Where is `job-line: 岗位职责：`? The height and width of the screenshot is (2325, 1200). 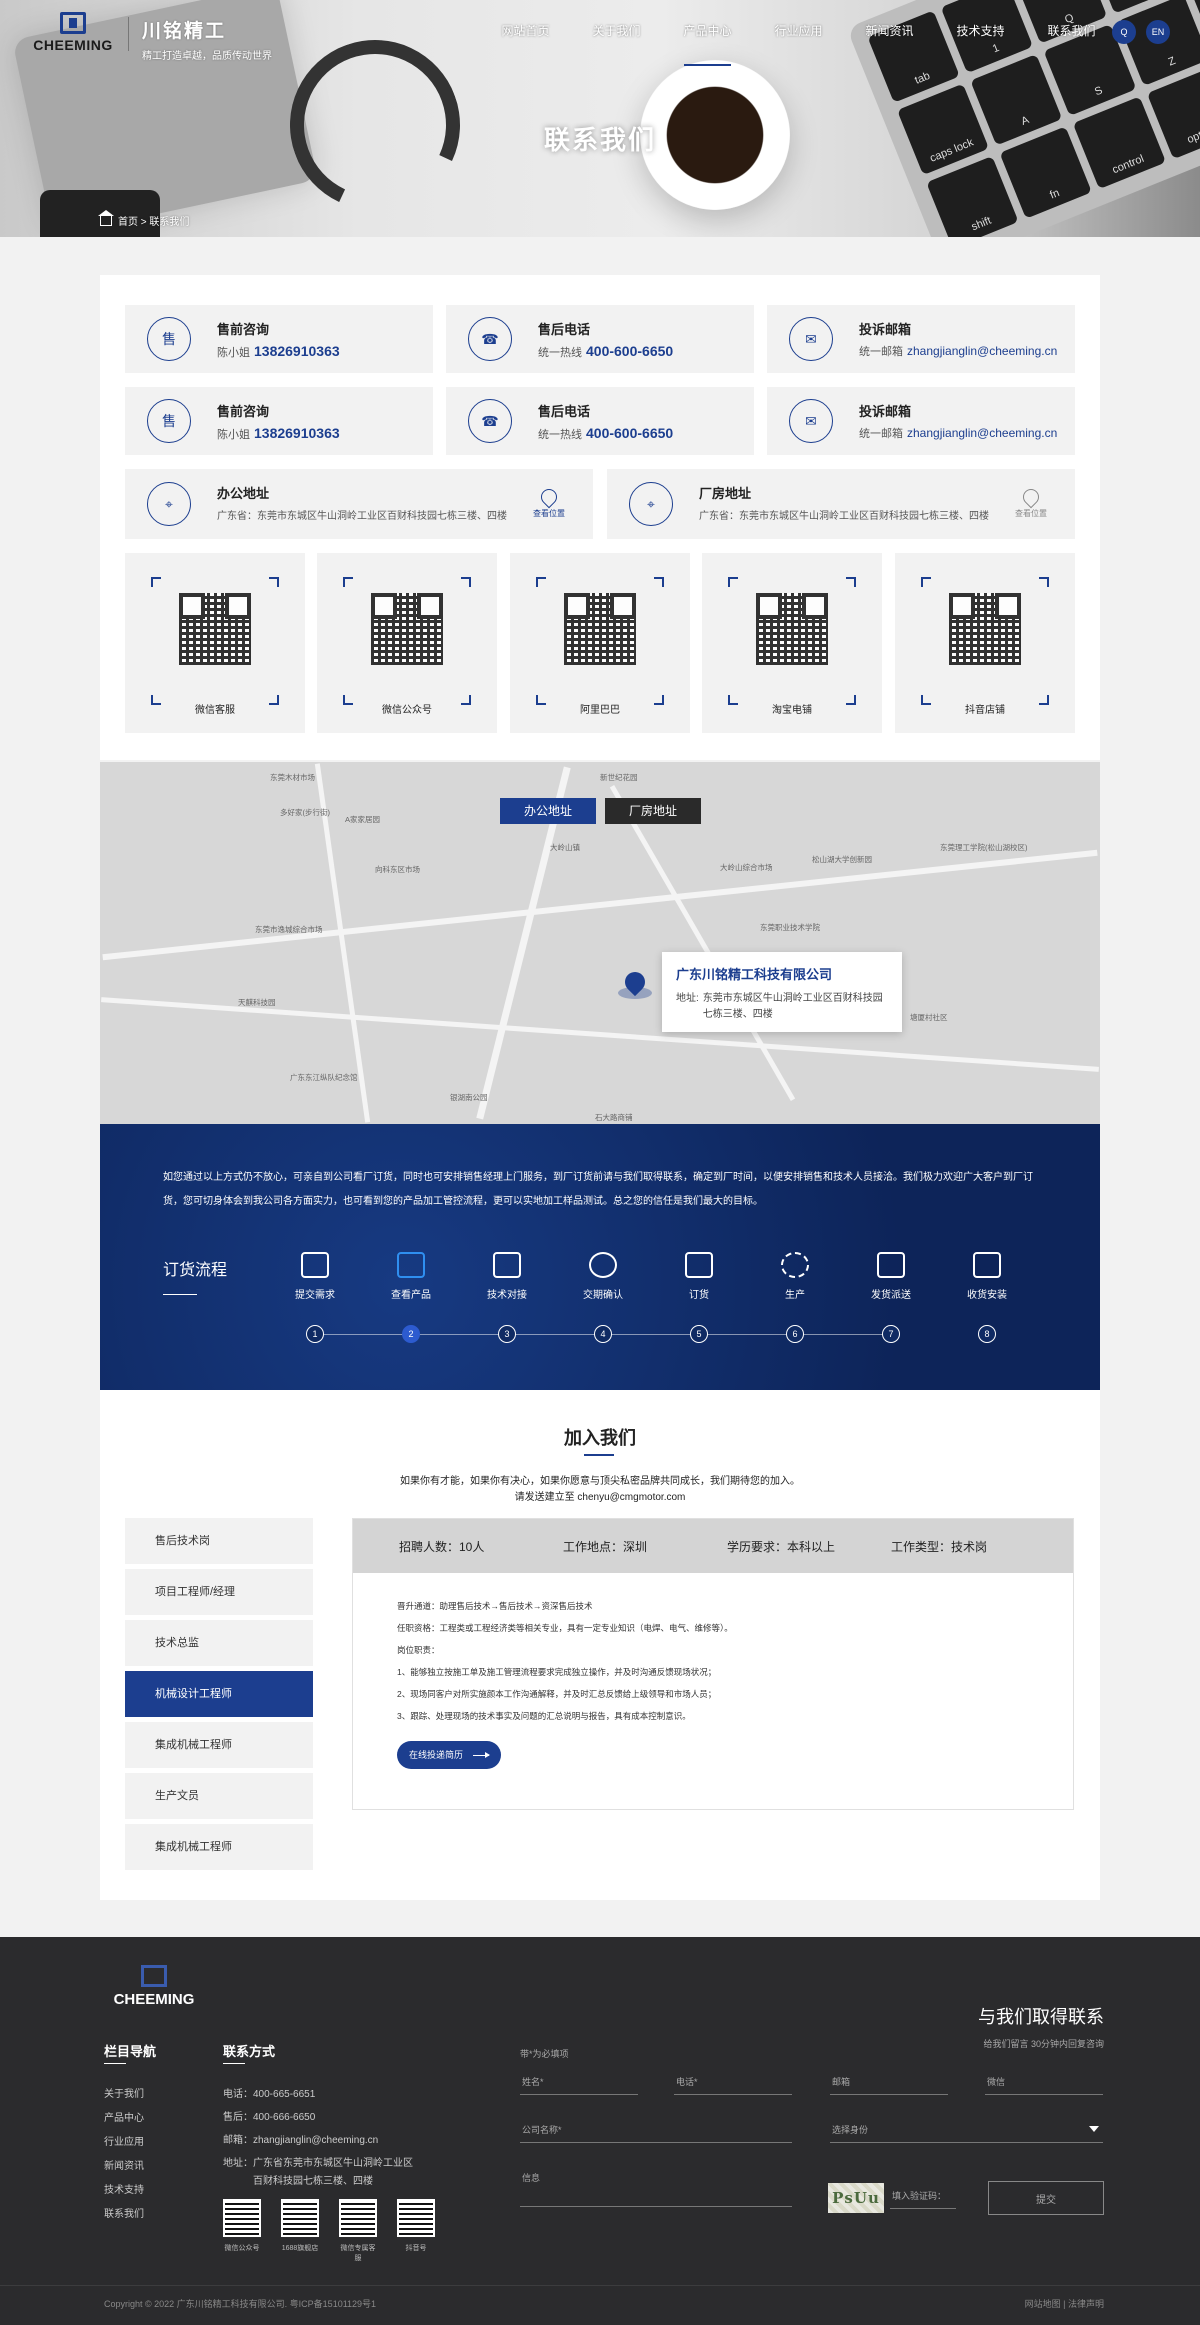
job-line: 岗位职责： is located at coordinates (418, 1650).